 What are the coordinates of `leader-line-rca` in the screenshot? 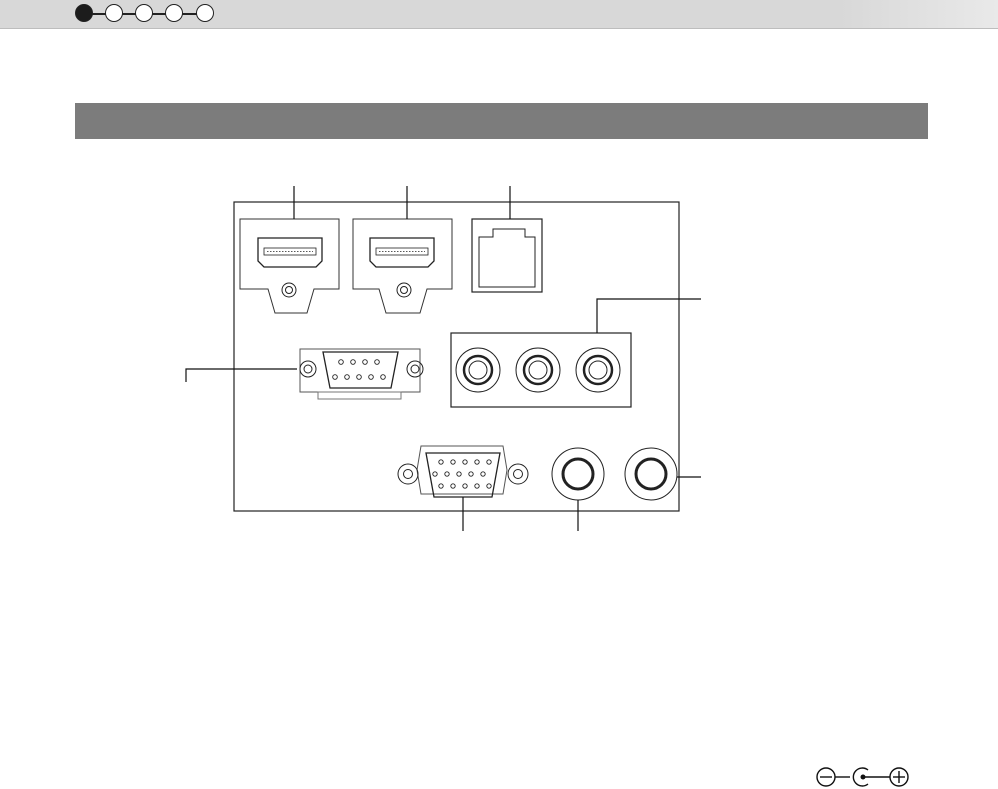 It's located at (648, 315).